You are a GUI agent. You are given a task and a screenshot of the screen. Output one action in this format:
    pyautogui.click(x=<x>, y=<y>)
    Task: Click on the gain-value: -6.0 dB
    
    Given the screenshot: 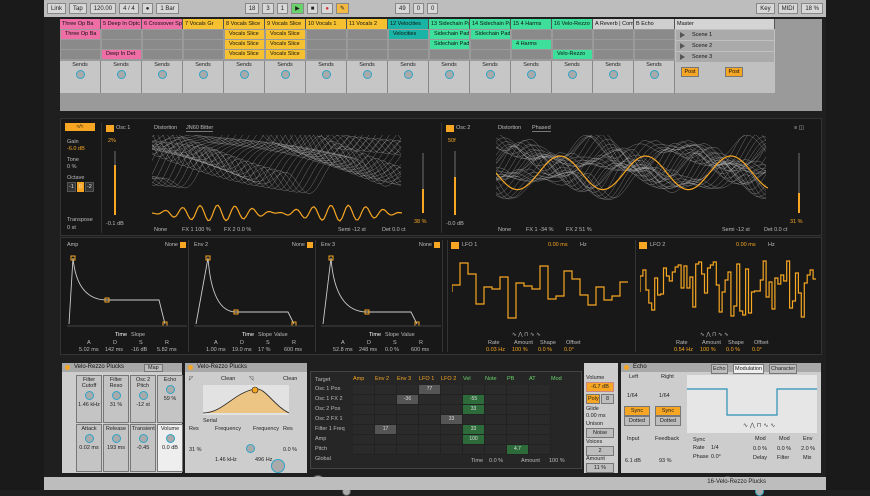 What is the action you would take?
    pyautogui.click(x=76, y=149)
    